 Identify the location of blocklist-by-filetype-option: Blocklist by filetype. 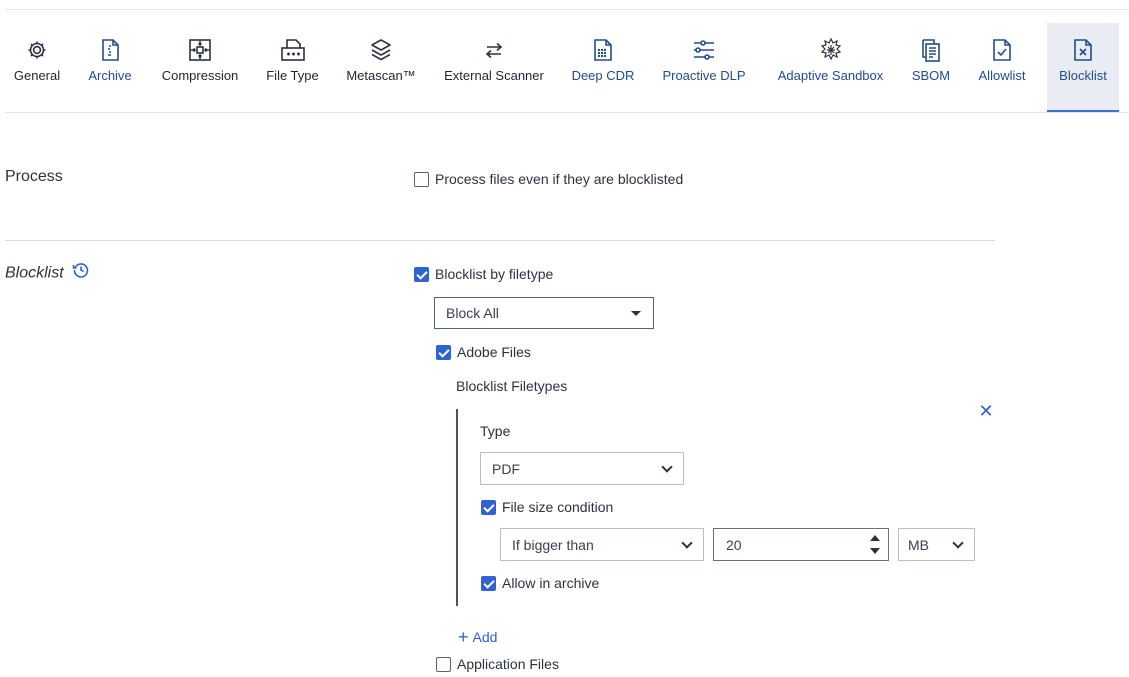
(483, 274).